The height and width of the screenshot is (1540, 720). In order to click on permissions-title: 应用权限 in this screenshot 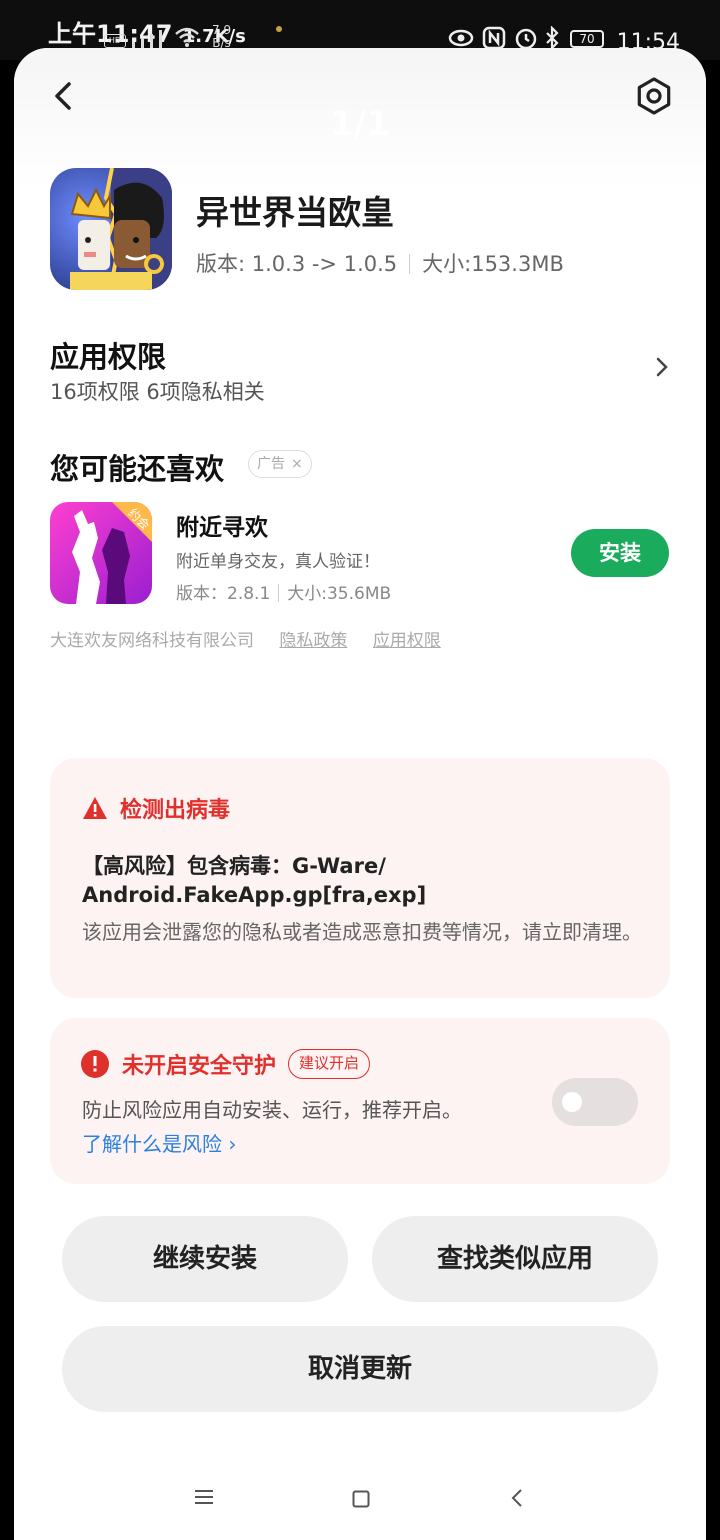, I will do `click(108, 357)`.